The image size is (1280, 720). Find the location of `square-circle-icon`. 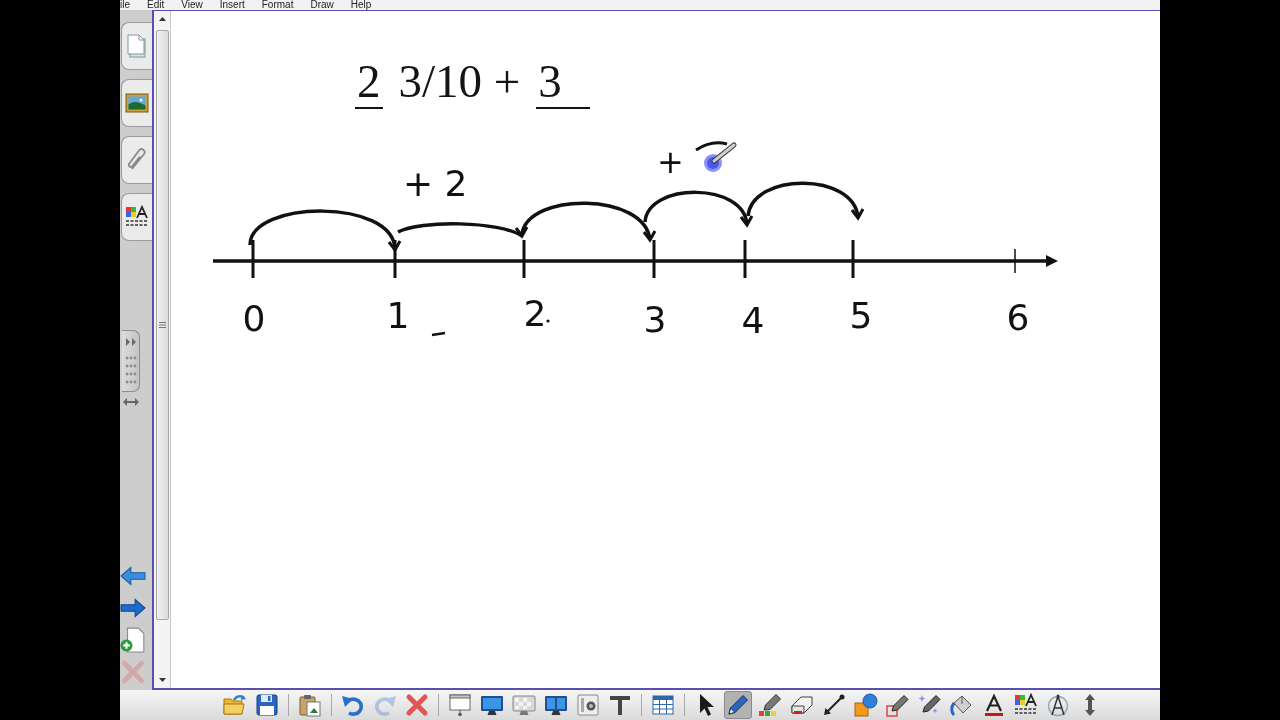

square-circle-icon is located at coordinates (866, 705).